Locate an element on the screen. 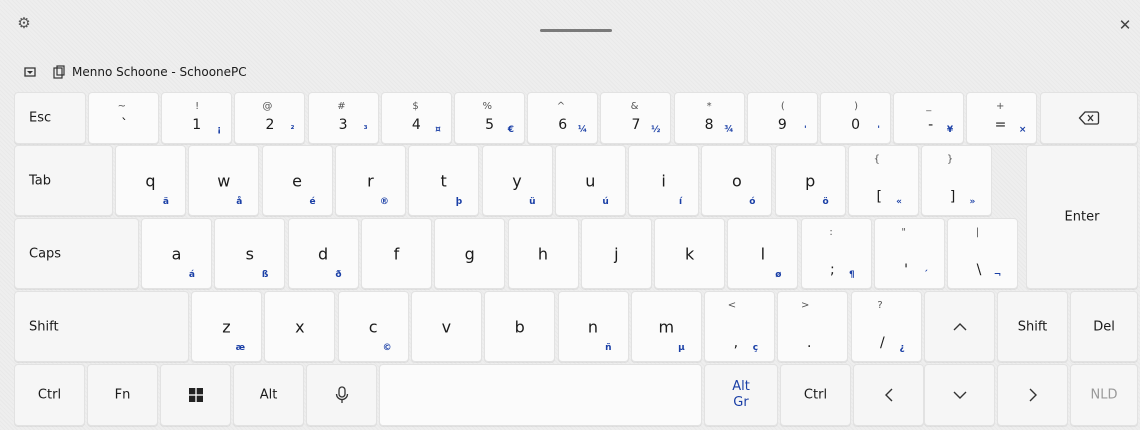  gear-icon: ⚙ is located at coordinates (24, 23).